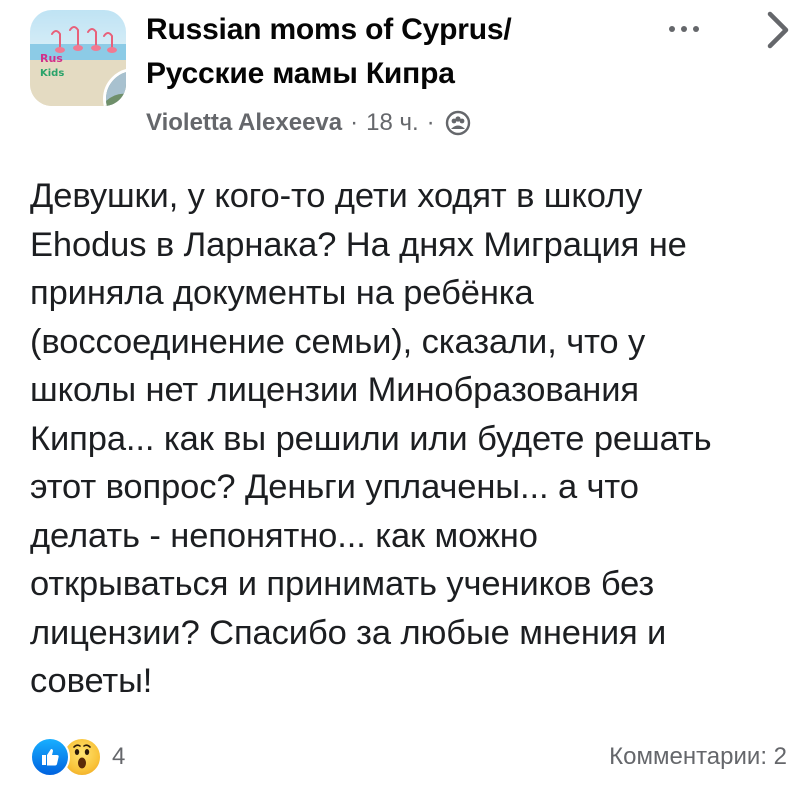 The width and height of the screenshot is (791, 800). What do you see at coordinates (78, 58) in the screenshot?
I see `group-avatar: Rus Kids` at bounding box center [78, 58].